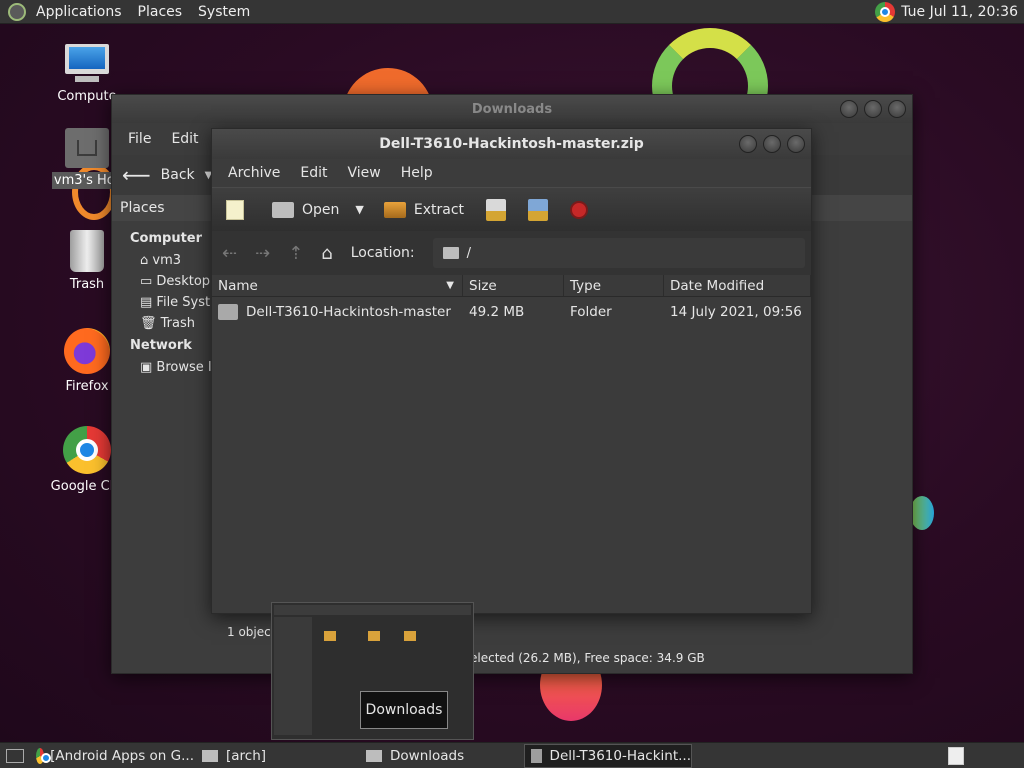  Describe the element at coordinates (17, 11) in the screenshot. I see `mate-logo-icon` at that location.